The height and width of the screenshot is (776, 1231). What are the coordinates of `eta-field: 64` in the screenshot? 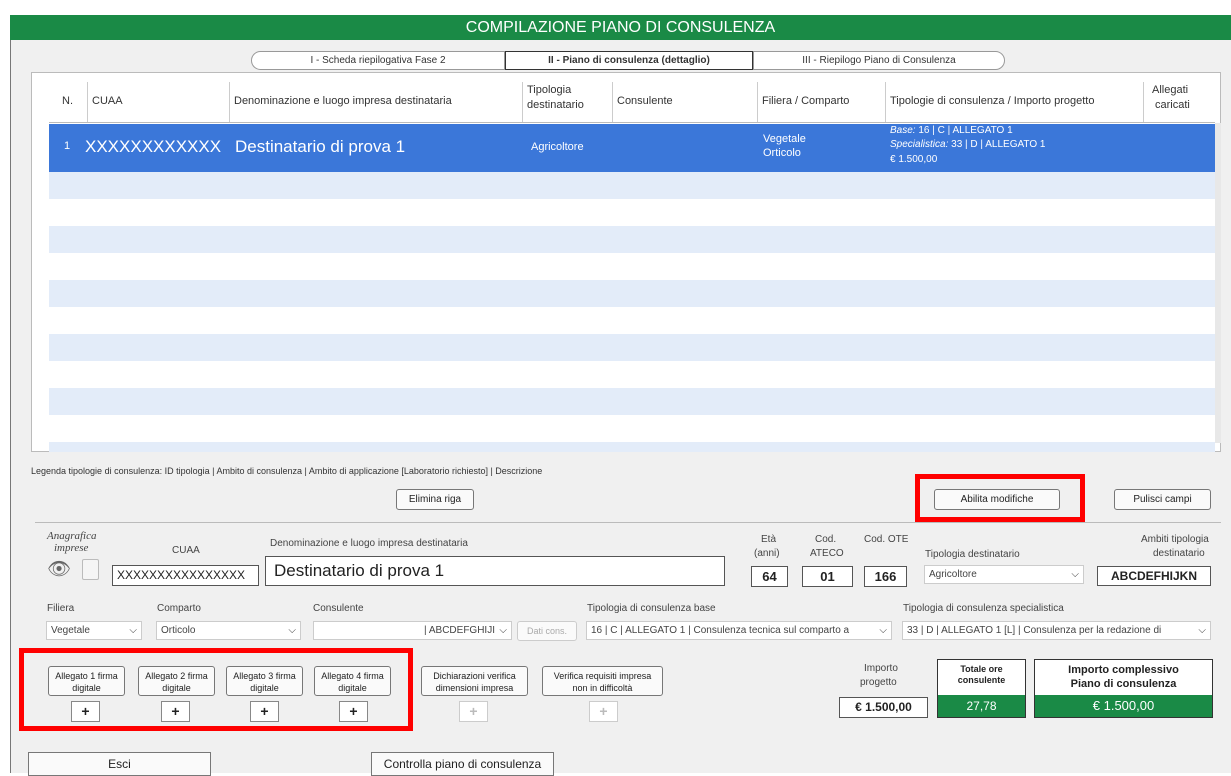 It's located at (769, 576).